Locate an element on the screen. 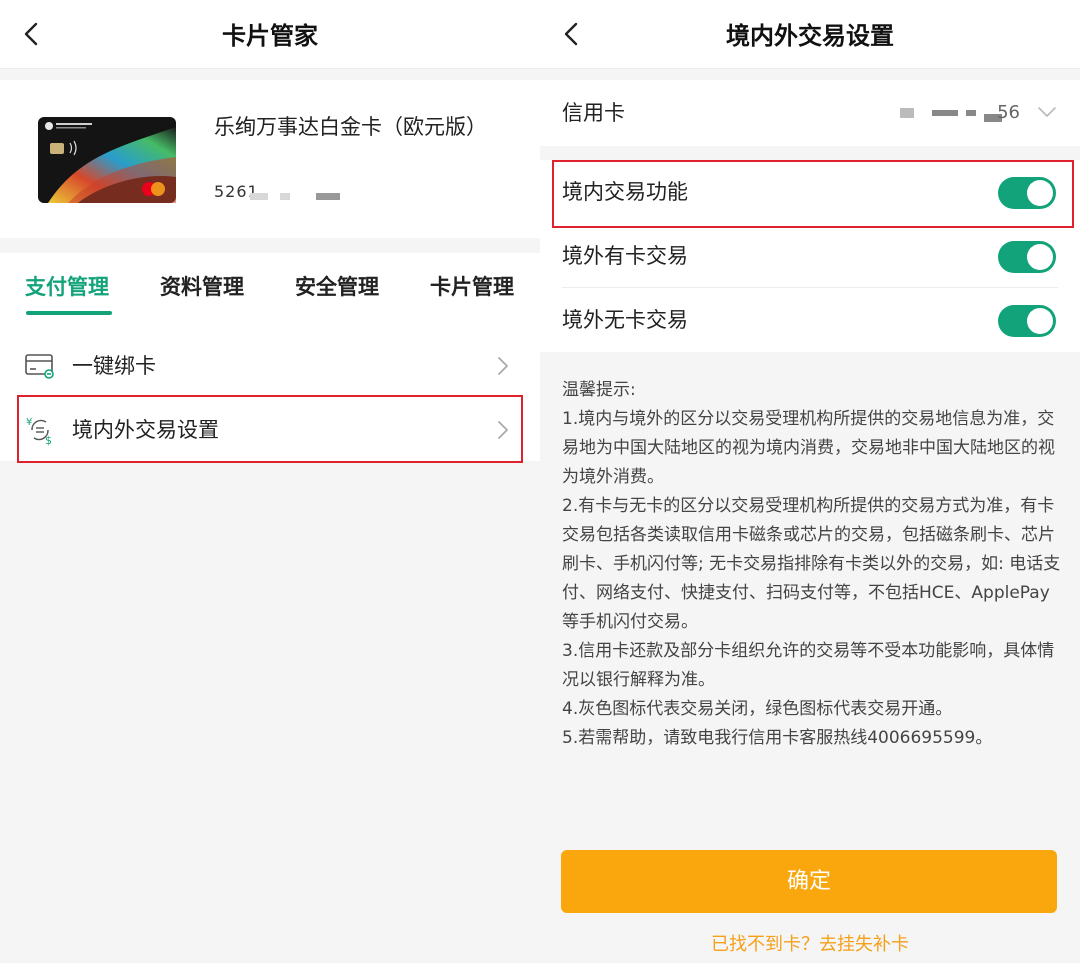  active-tab-indicator is located at coordinates (69, 313).